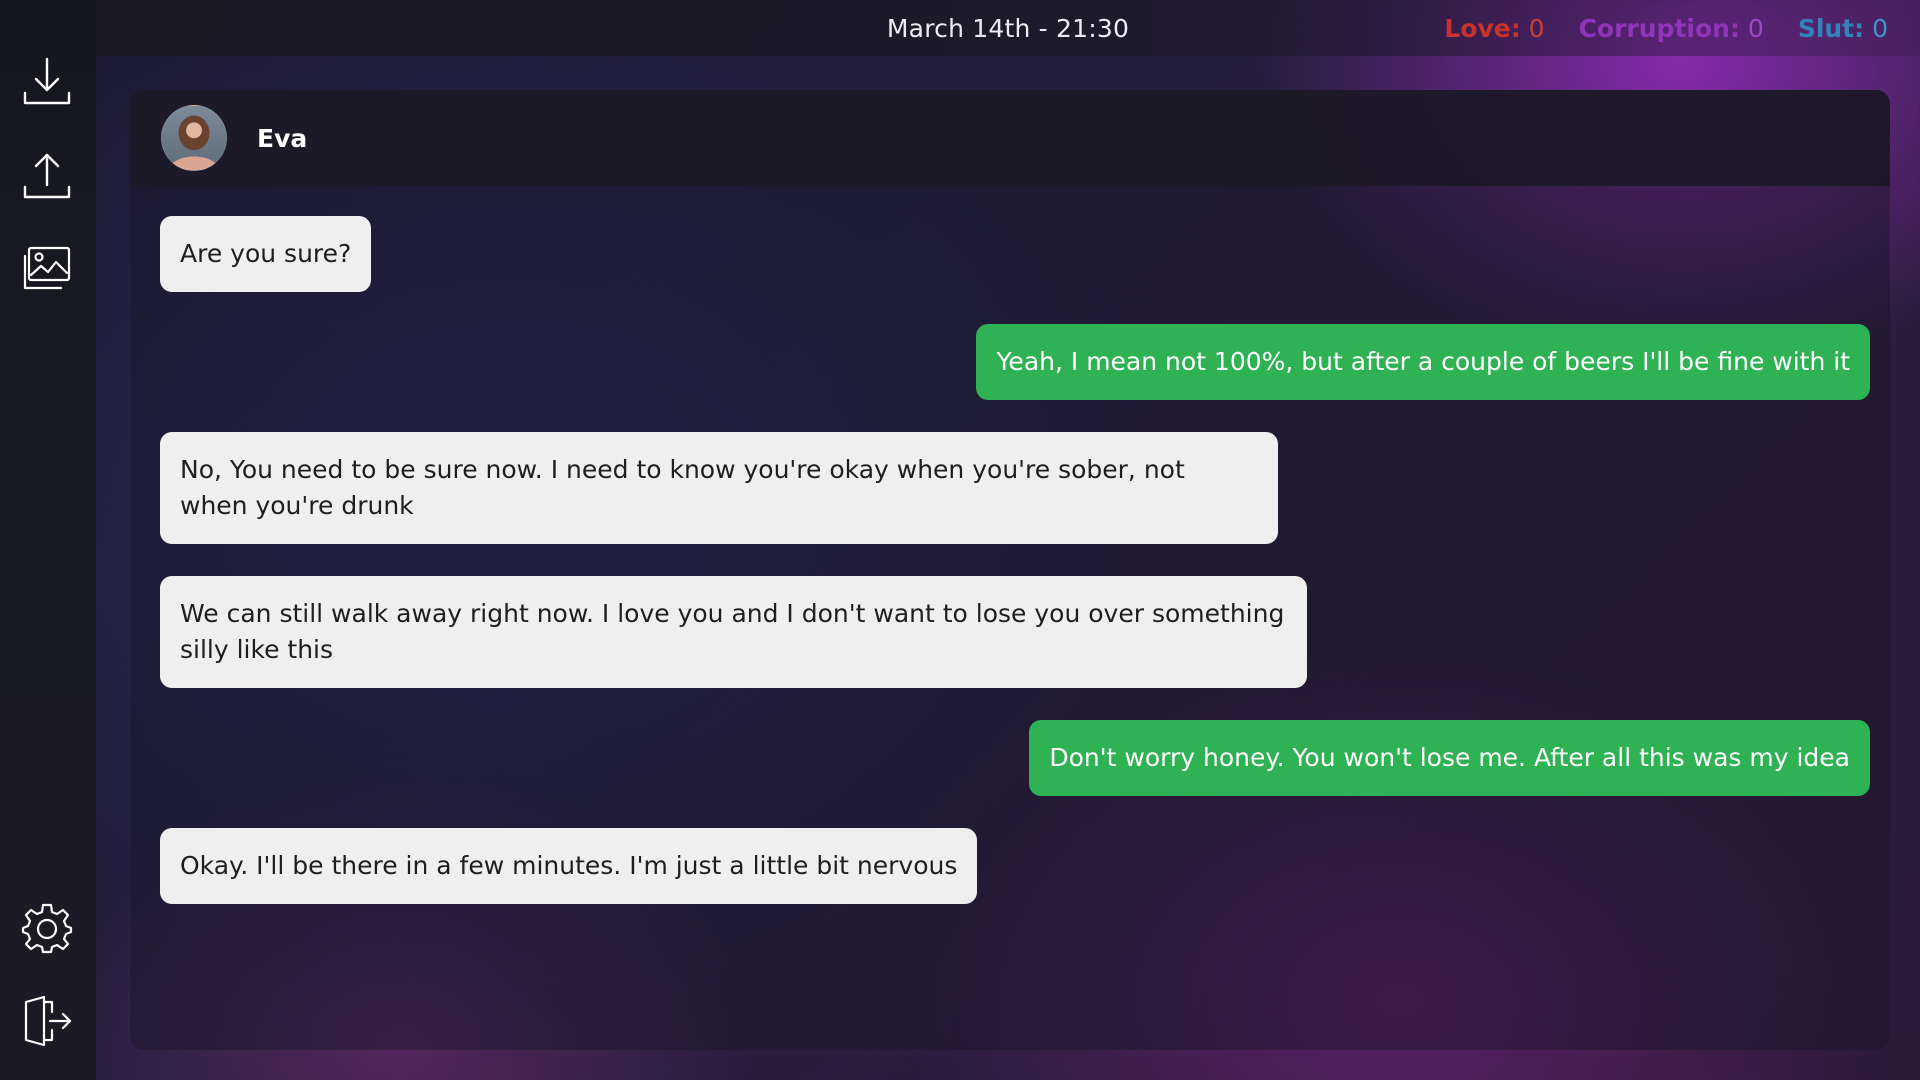 The image size is (1920, 1080). I want to click on slut-stat: Slut: 0, so click(1843, 28).